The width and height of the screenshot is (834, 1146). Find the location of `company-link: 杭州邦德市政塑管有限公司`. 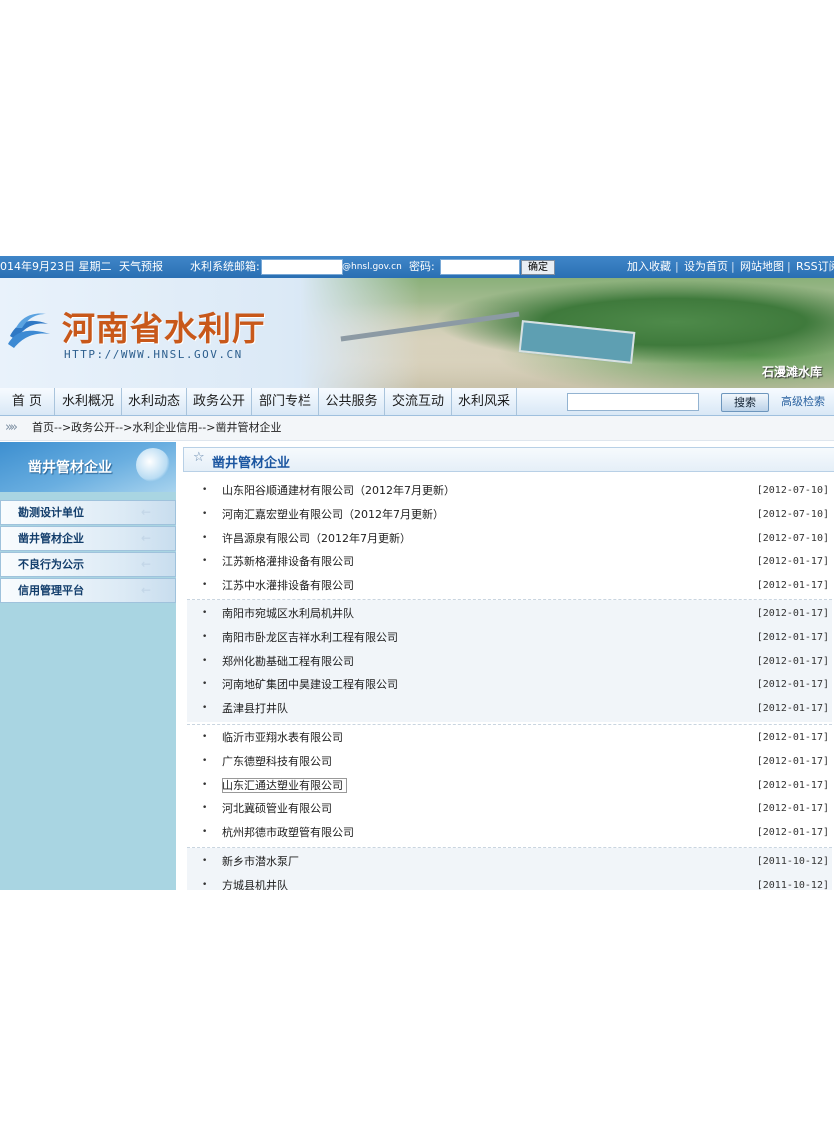

company-link: 杭州邦德市政塑管有限公司 is located at coordinates (288, 833).